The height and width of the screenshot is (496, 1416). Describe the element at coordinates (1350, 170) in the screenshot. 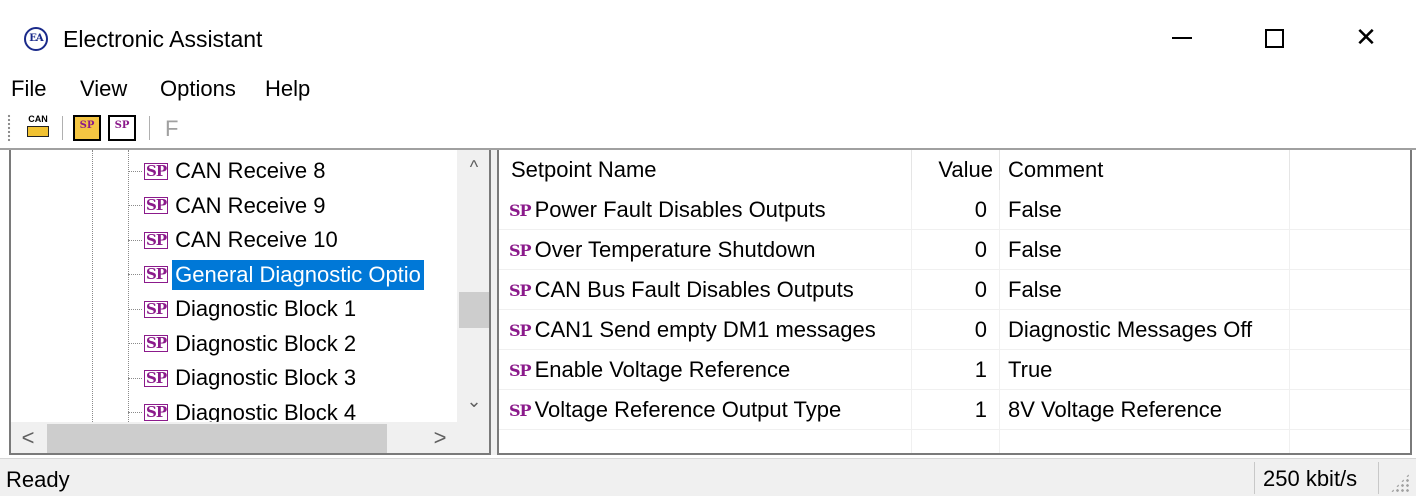

I see `column-header-filler` at that location.